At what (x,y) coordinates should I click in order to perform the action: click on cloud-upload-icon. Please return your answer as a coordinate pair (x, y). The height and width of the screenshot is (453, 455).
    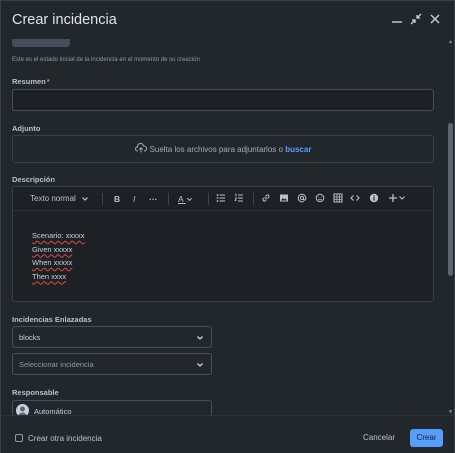
    Looking at the image, I should click on (140, 148).